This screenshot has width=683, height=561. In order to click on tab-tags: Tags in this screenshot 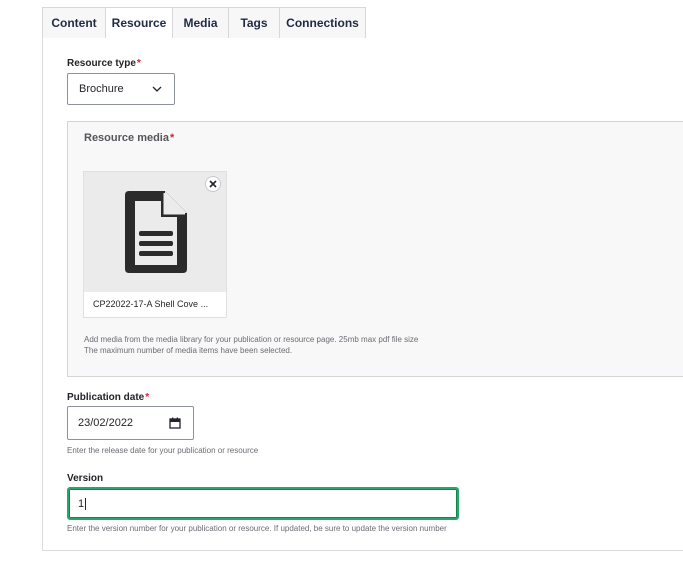, I will do `click(254, 22)`.